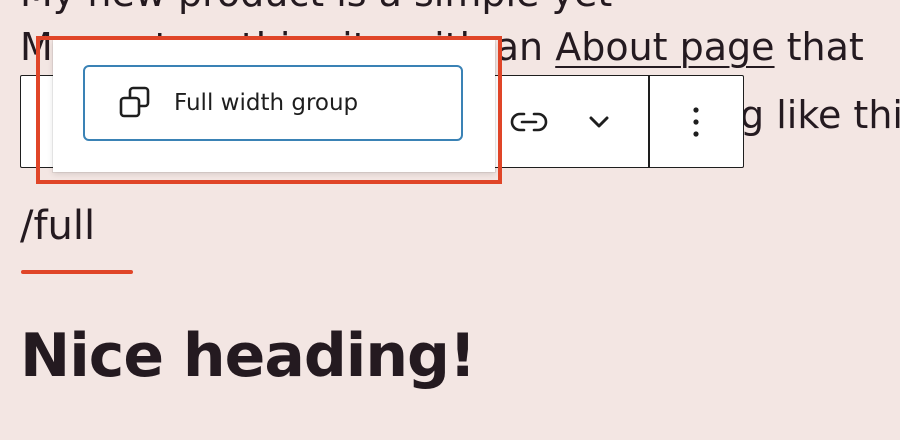 This screenshot has height=440, width=900. What do you see at coordinates (266, 103) in the screenshot?
I see `autocomplete-option-label: Full width group` at bounding box center [266, 103].